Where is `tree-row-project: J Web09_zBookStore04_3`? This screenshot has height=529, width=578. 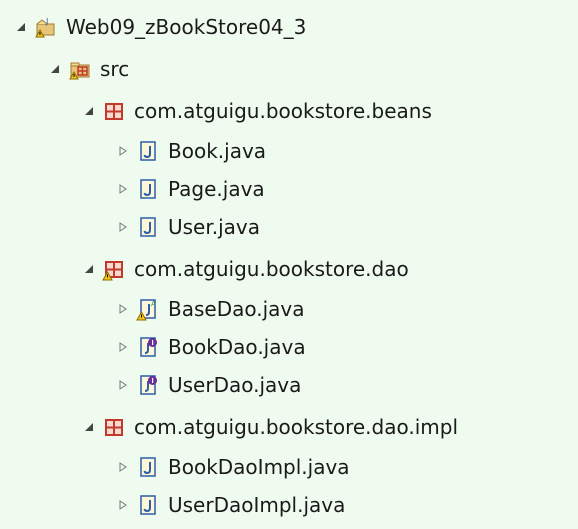 tree-row-project: J Web09_zBookStore04_3 is located at coordinates (160, 27).